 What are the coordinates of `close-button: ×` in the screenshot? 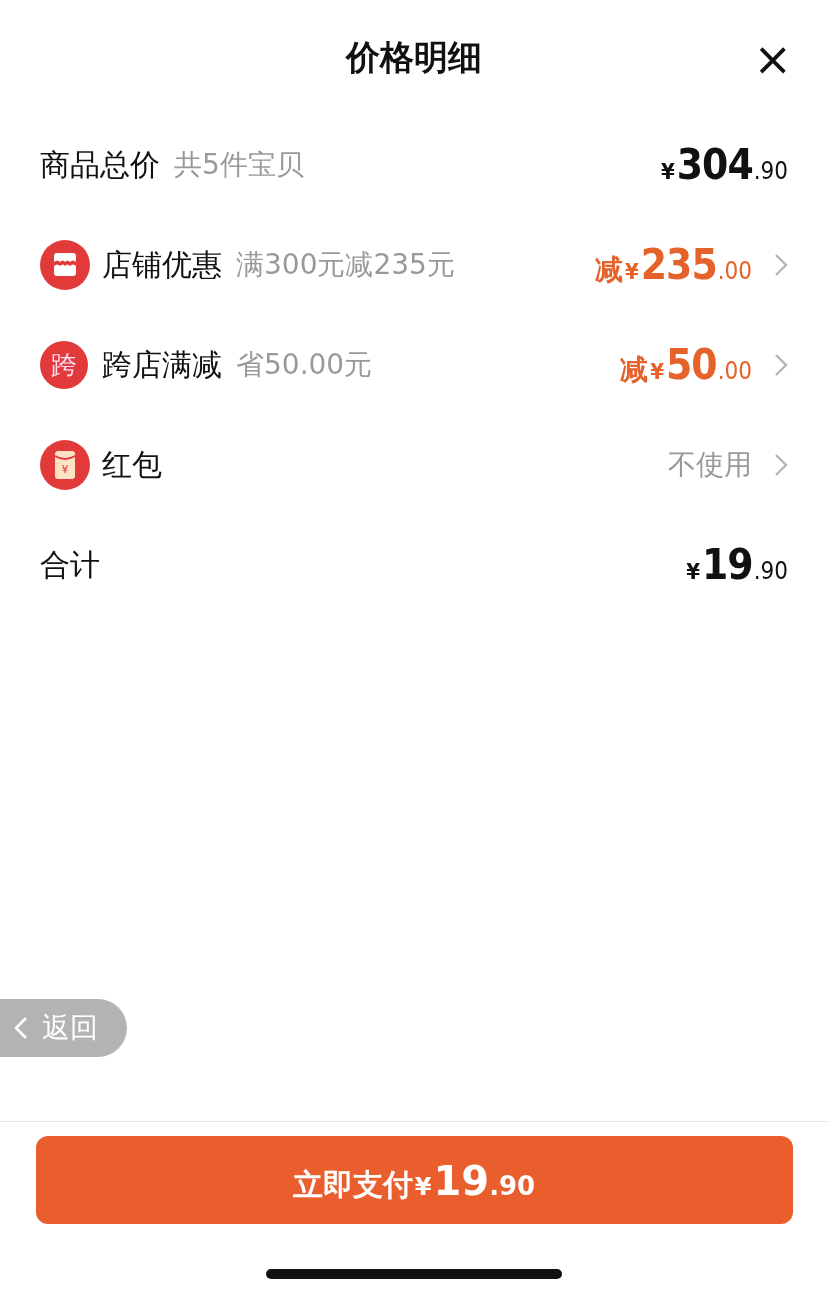 It's located at (772, 59).